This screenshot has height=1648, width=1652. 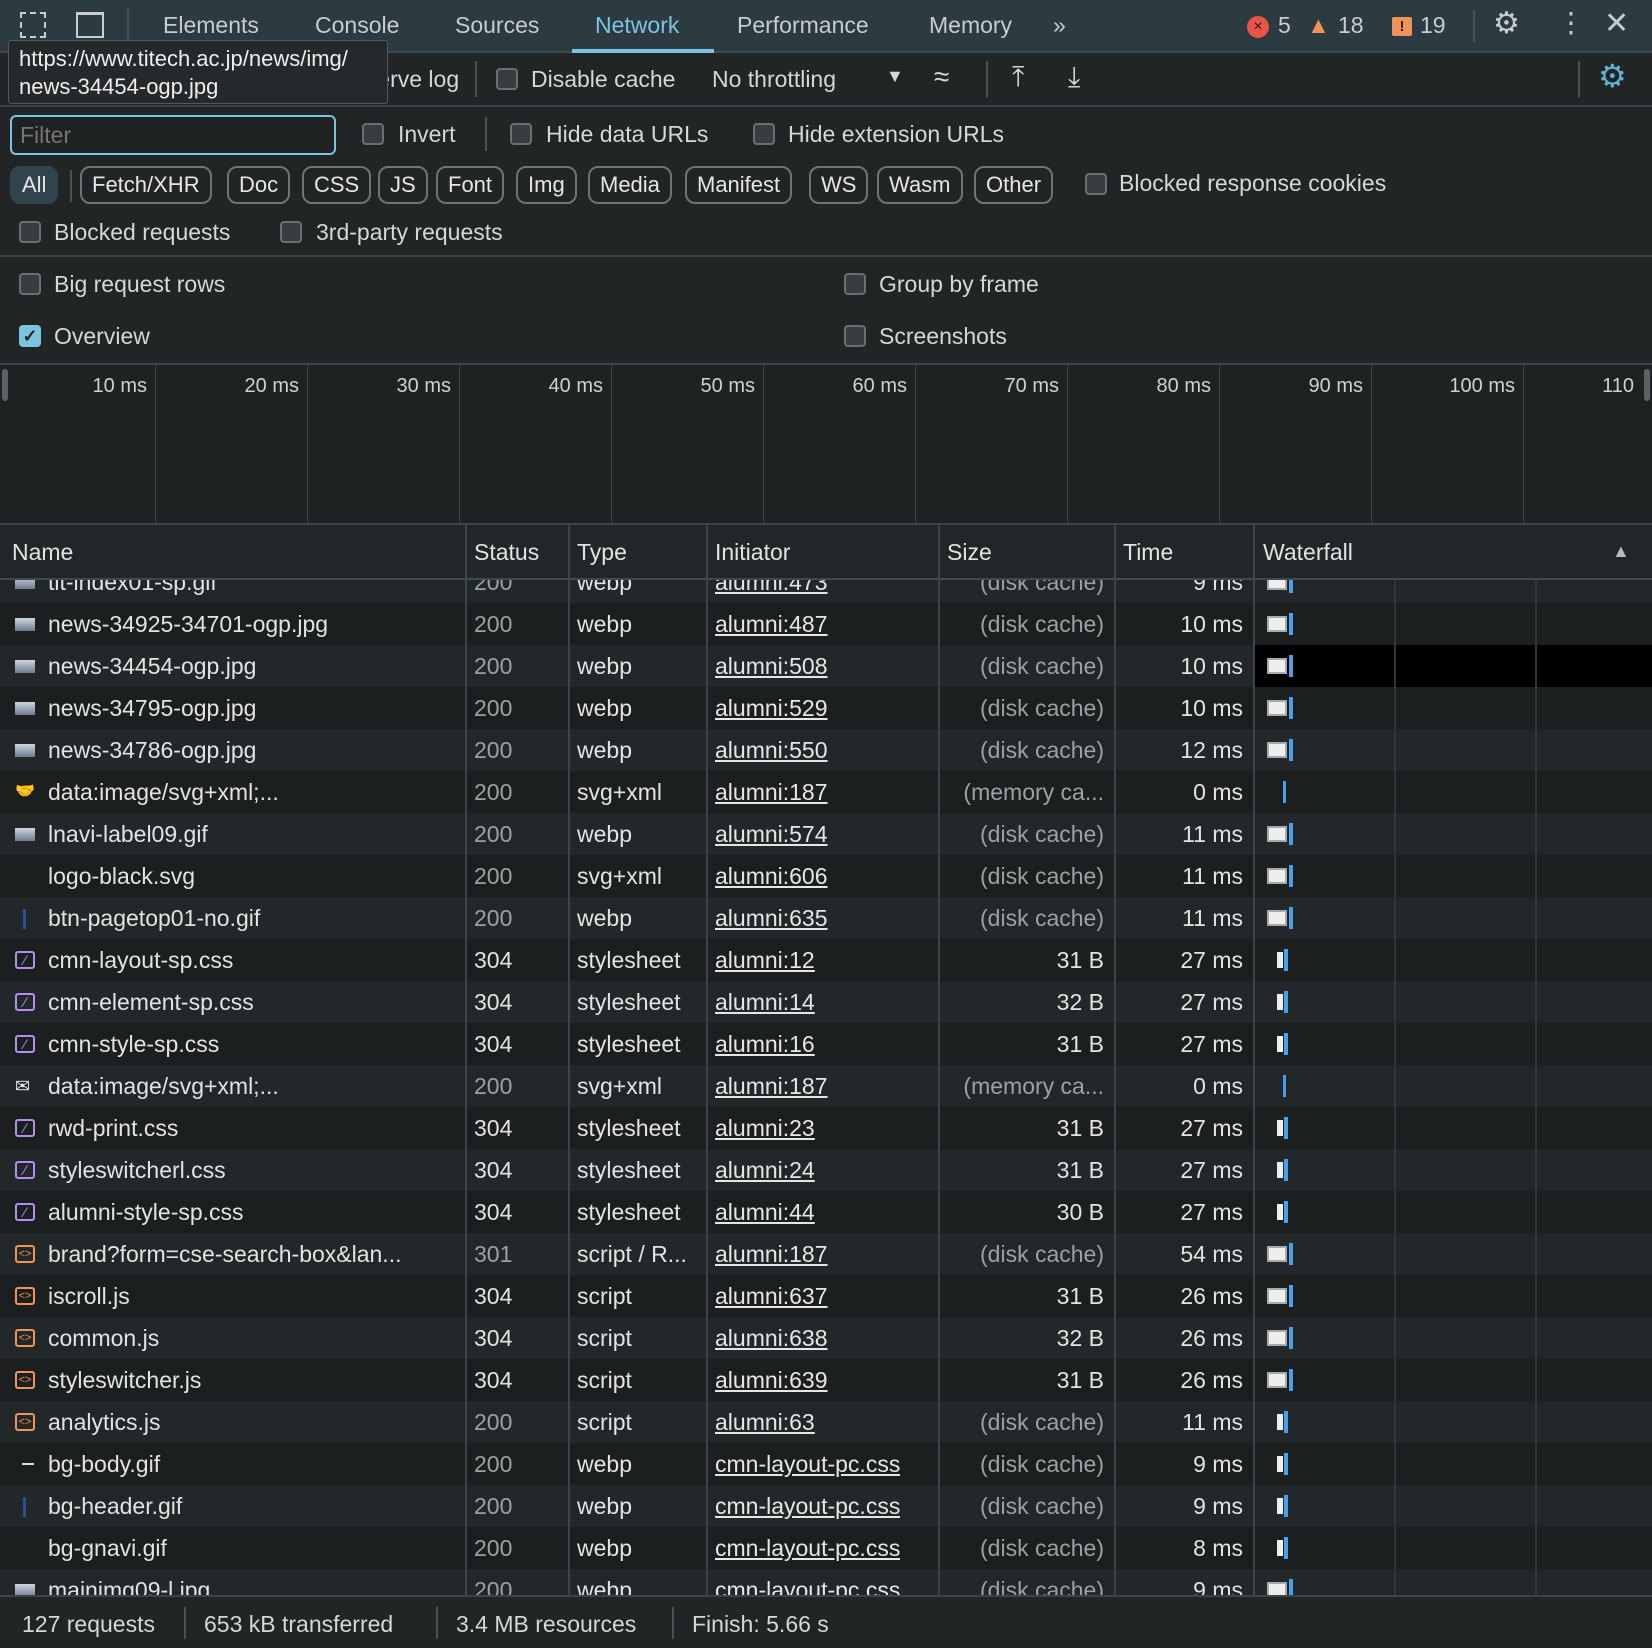 What do you see at coordinates (771, 1380) in the screenshot?
I see `request-initiator-link: alumni:639` at bounding box center [771, 1380].